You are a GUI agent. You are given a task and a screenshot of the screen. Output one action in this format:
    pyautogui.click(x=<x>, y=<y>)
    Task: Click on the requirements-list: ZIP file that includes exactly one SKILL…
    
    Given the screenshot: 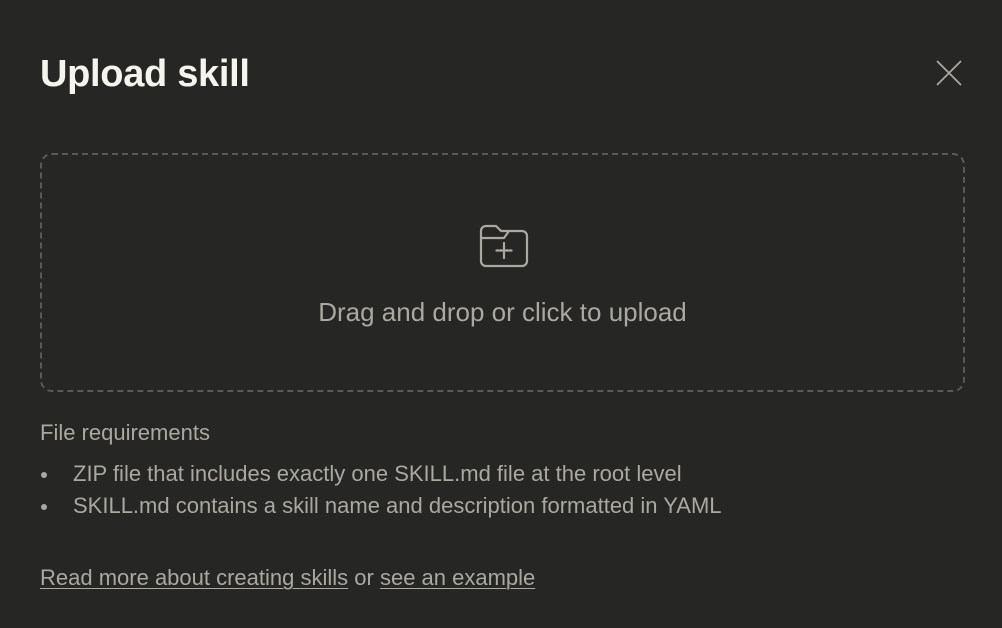 What is the action you would take?
    pyautogui.click(x=381, y=490)
    